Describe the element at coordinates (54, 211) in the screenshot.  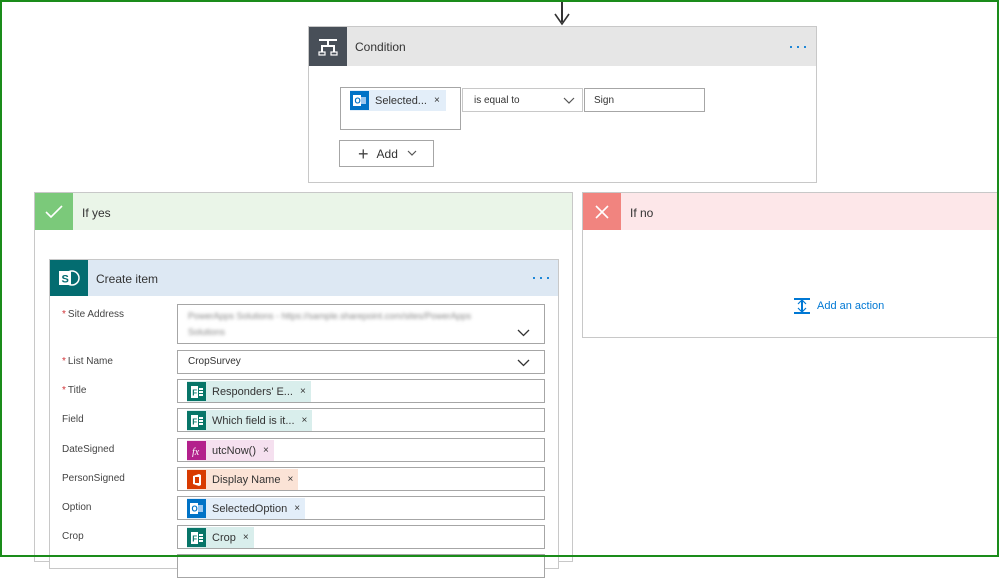
I see `checkmark-icon` at that location.